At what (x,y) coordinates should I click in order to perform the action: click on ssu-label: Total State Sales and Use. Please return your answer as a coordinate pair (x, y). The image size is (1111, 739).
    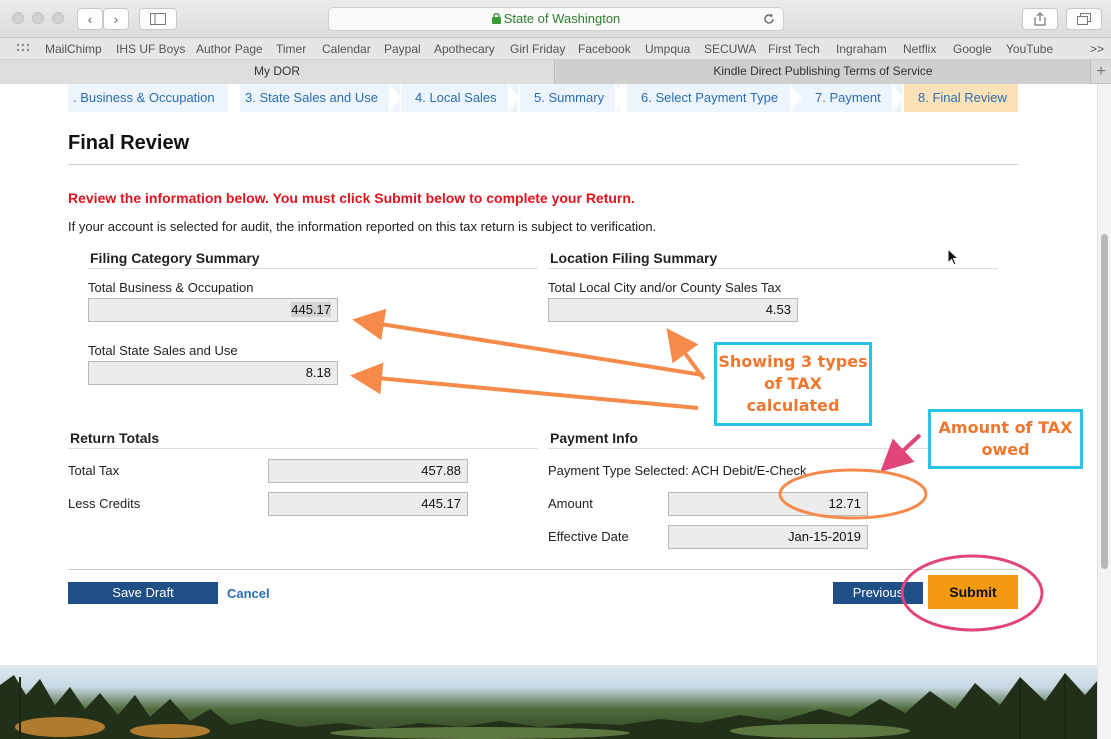
    Looking at the image, I should click on (163, 350).